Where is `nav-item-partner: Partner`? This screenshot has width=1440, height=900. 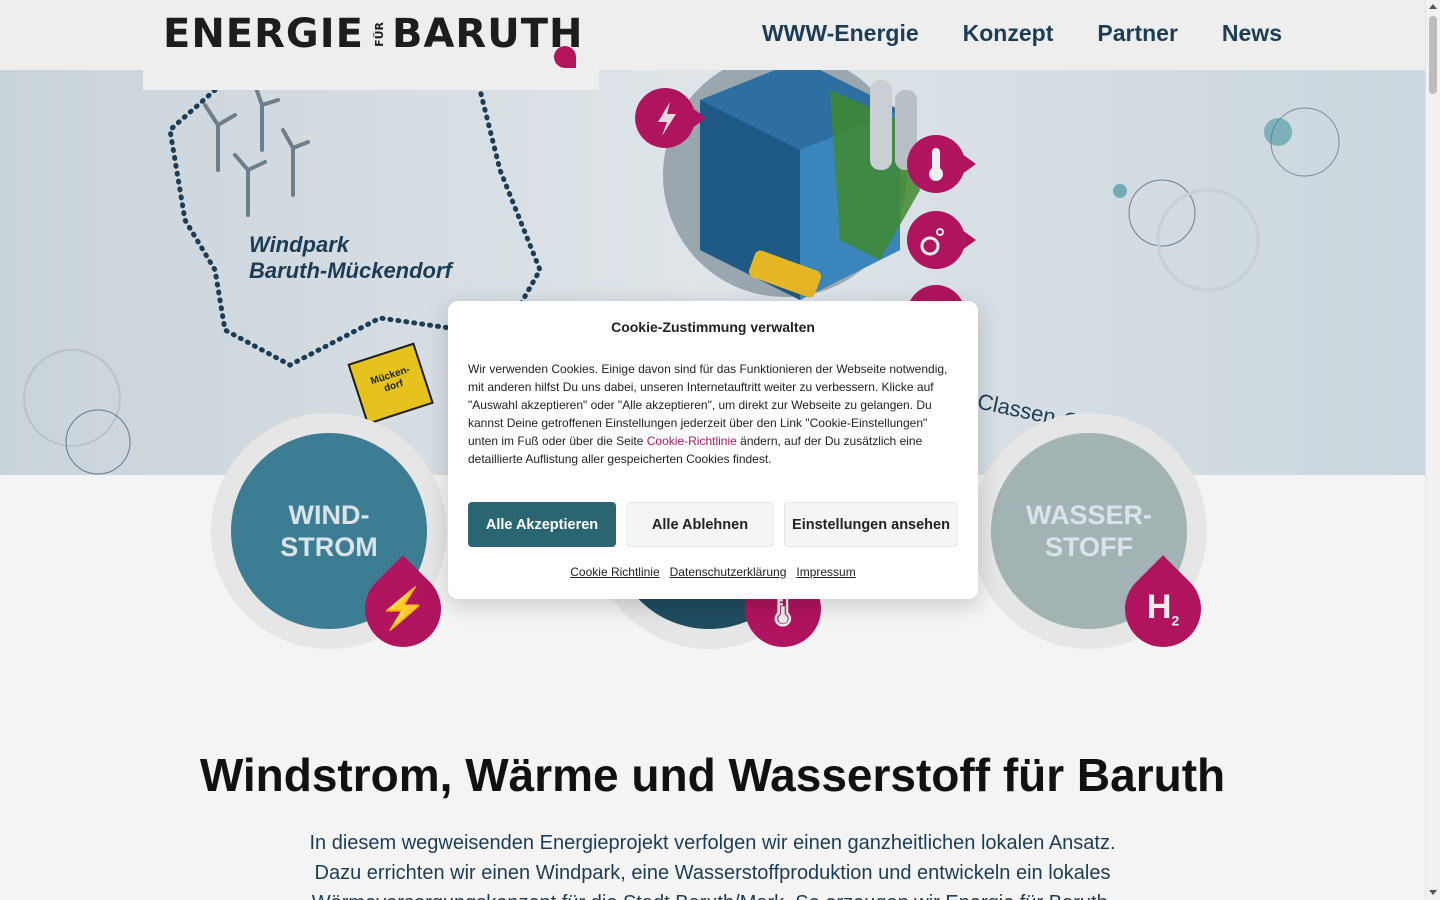
nav-item-partner: Partner is located at coordinates (1137, 33).